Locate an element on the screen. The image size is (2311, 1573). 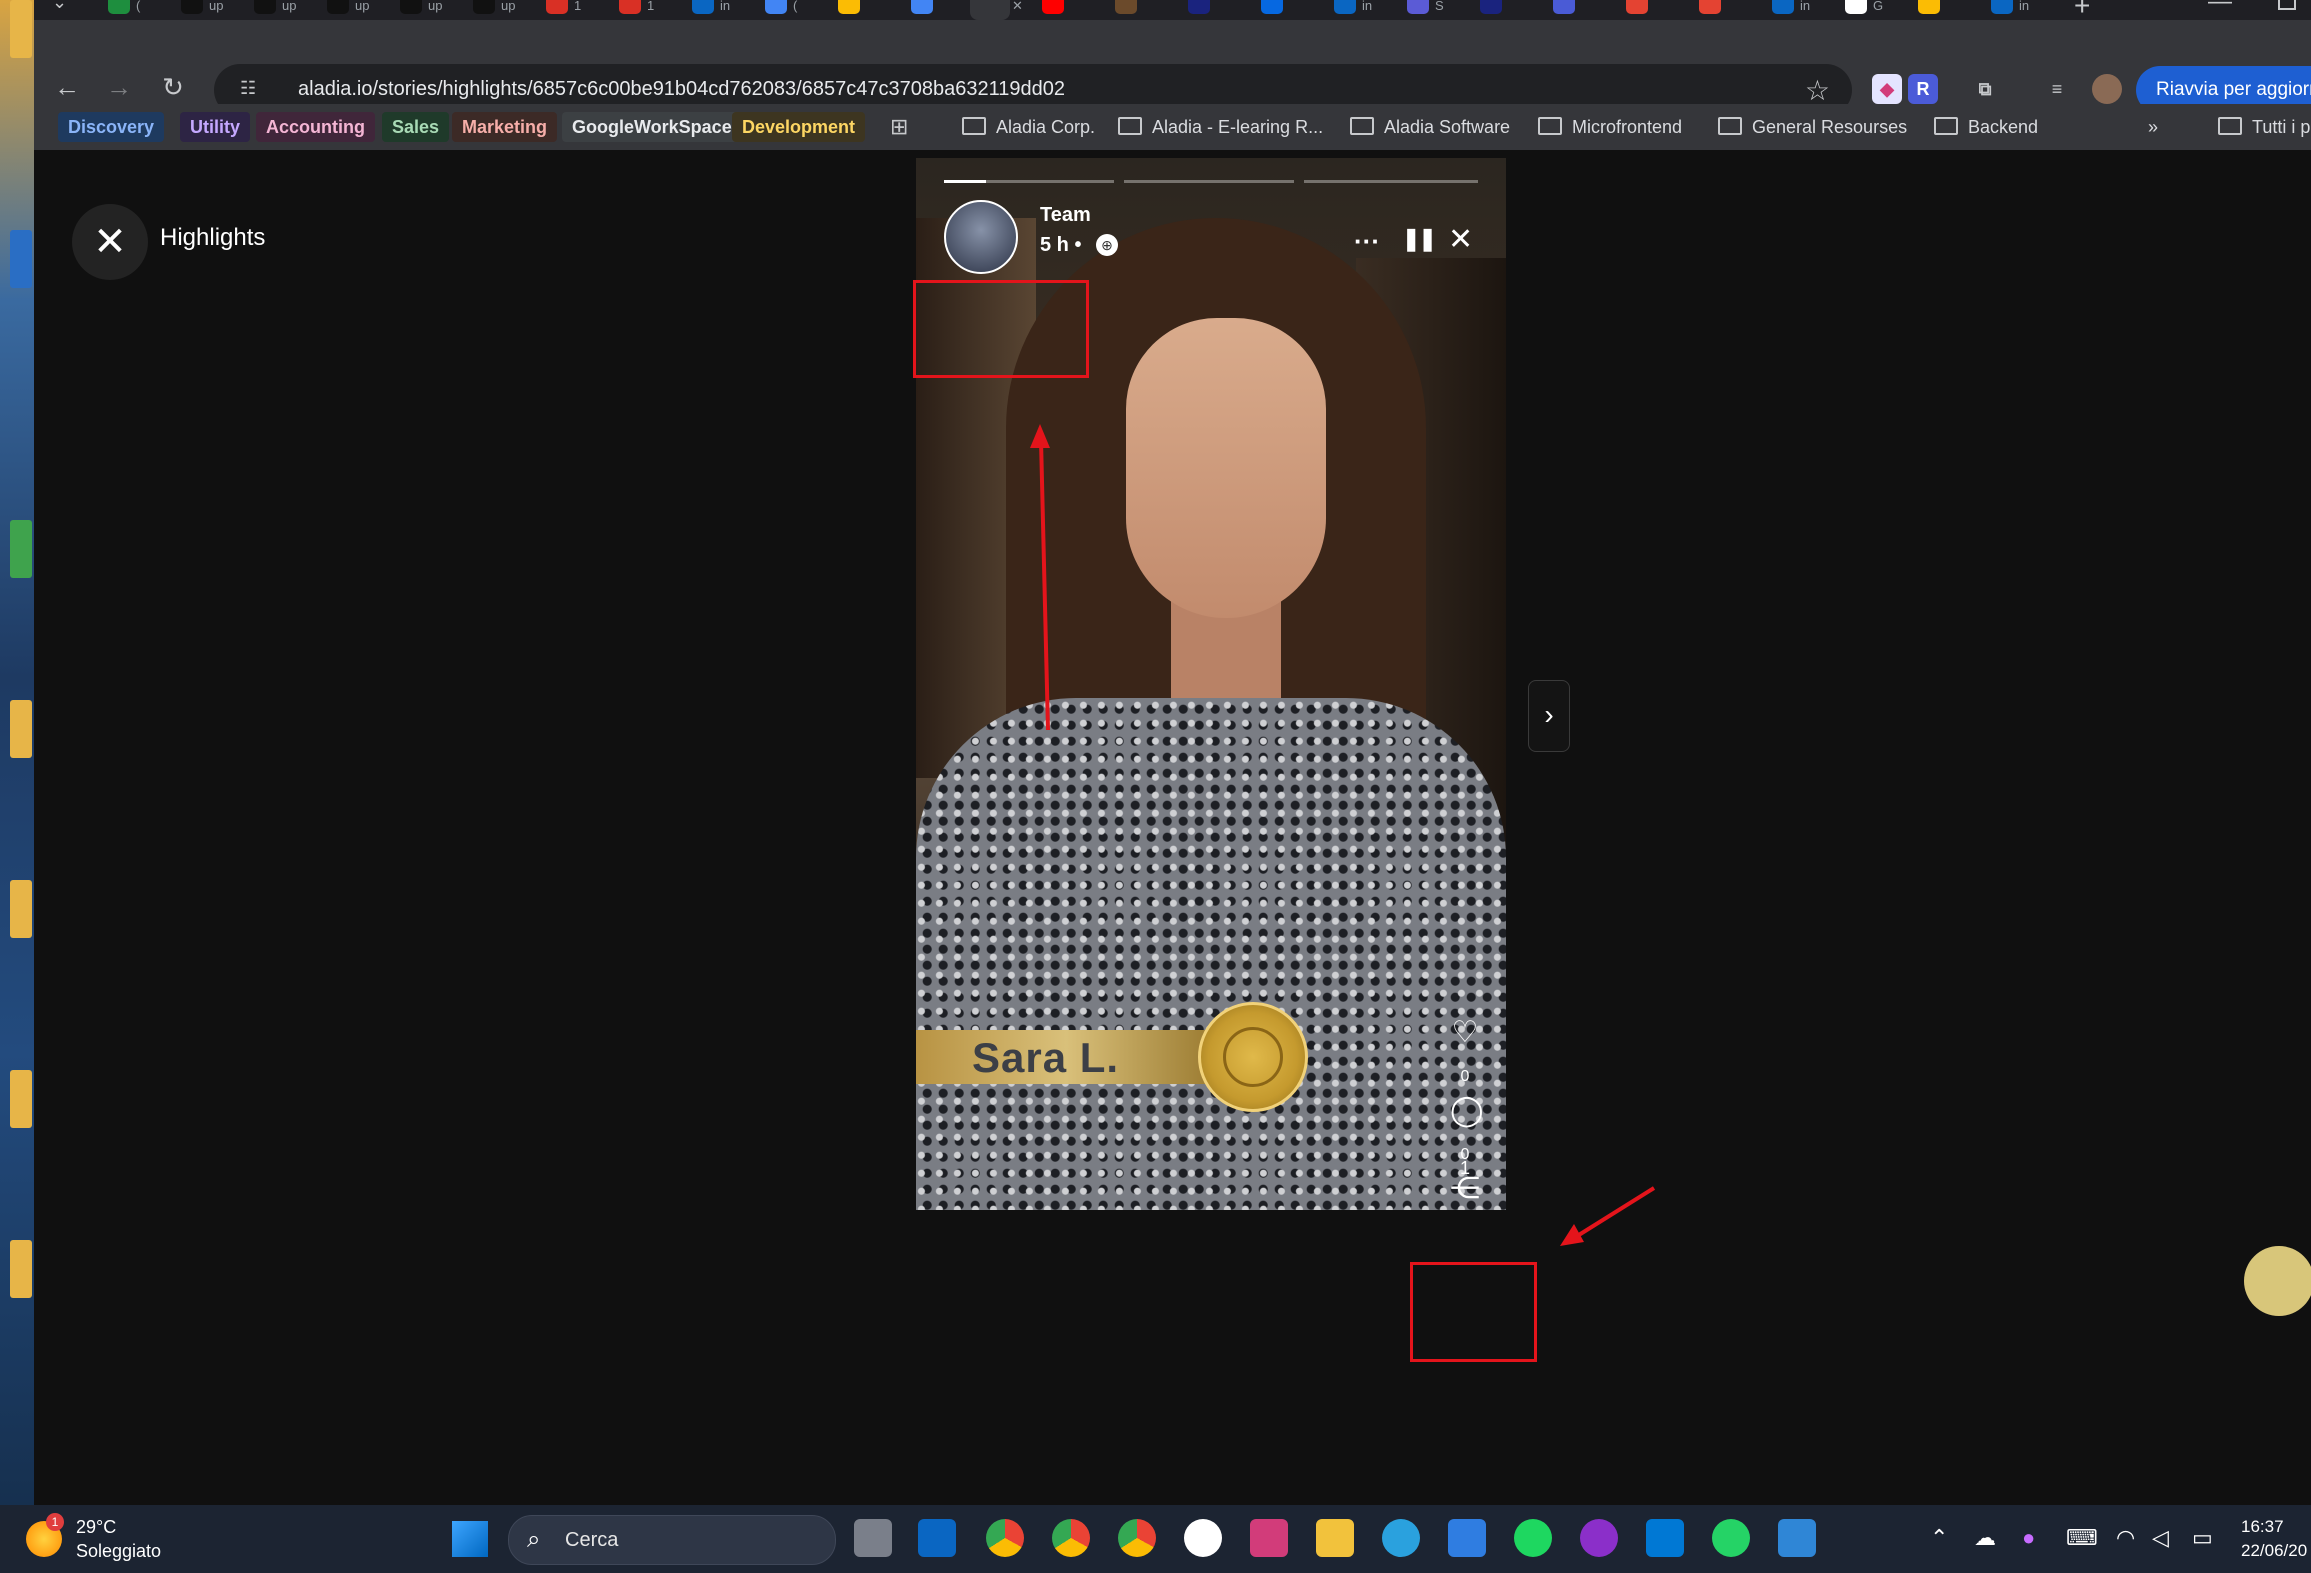
task-view-icon is located at coordinates (873, 1538).